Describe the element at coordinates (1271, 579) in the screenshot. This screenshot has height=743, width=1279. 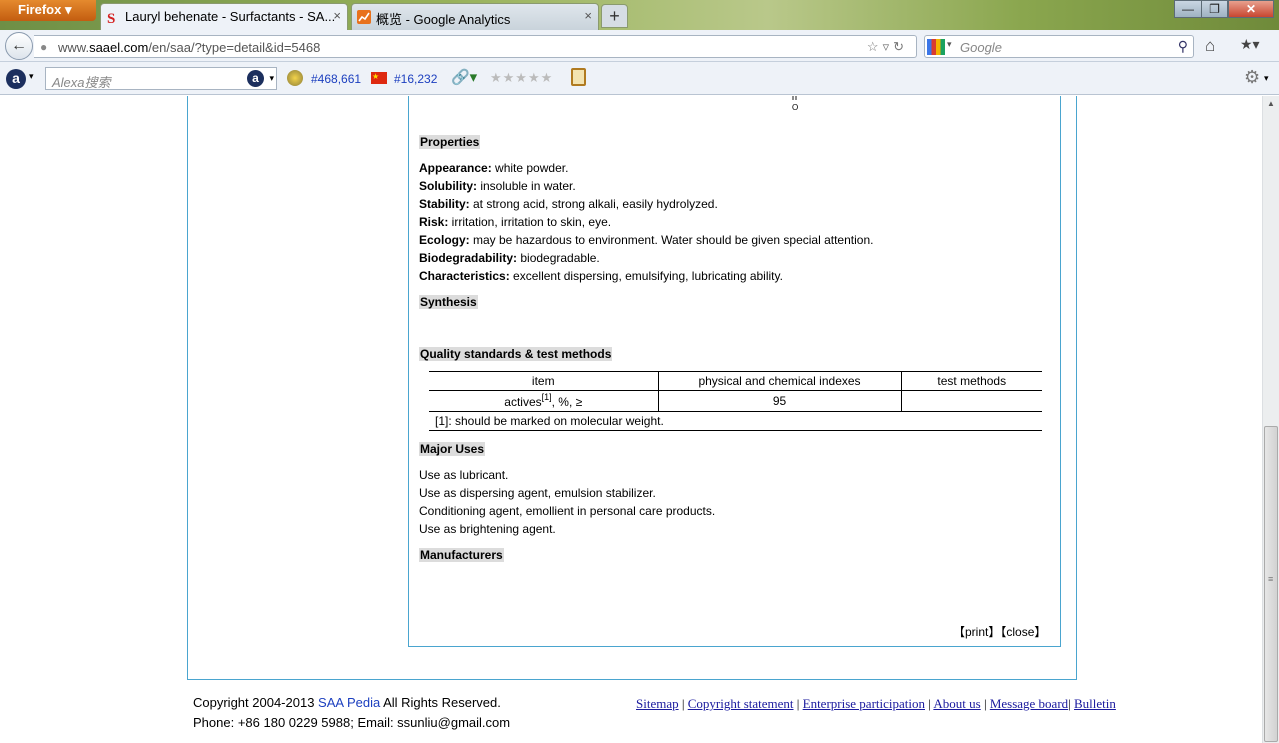
I see `grip-icon: ≡` at that location.